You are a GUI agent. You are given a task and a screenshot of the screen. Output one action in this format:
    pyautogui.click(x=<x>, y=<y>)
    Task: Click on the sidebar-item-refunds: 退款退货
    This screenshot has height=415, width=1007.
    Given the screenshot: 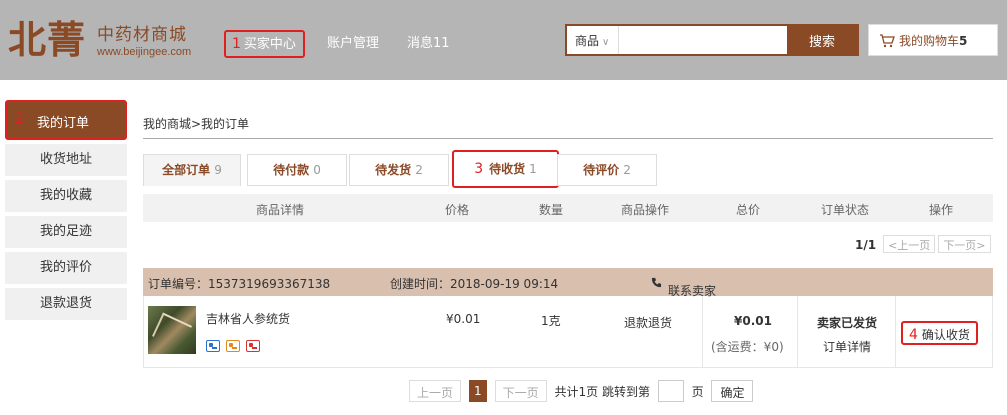 What is the action you would take?
    pyautogui.click(x=66, y=304)
    